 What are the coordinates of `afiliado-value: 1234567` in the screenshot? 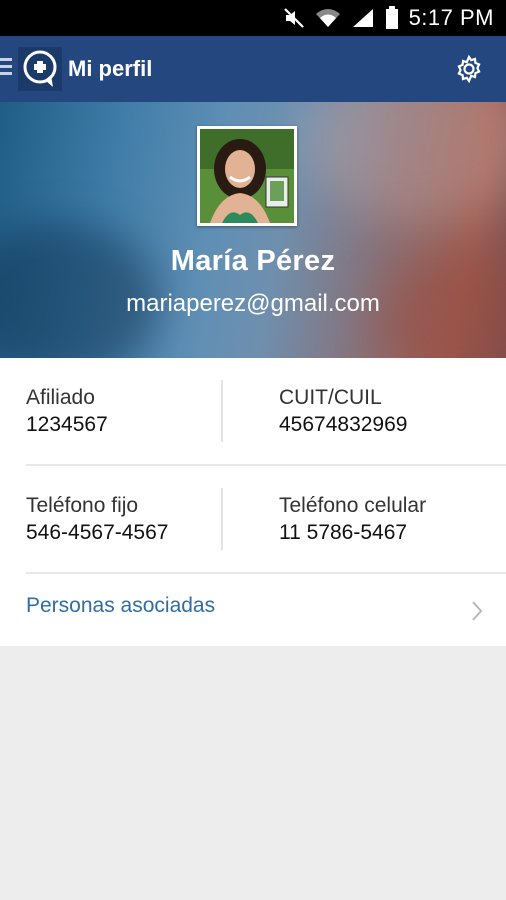 It's located at (67, 424).